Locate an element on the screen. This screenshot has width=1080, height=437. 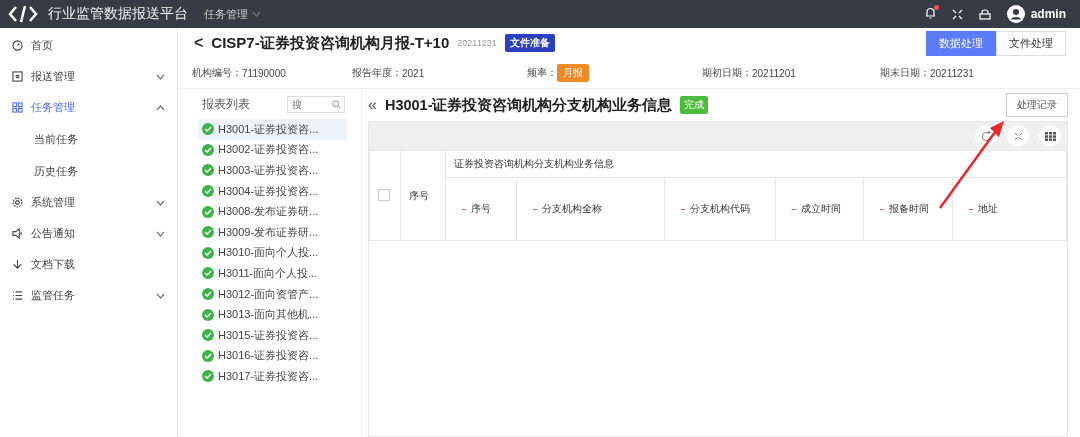
field-value: 71190000 is located at coordinates (264, 73).